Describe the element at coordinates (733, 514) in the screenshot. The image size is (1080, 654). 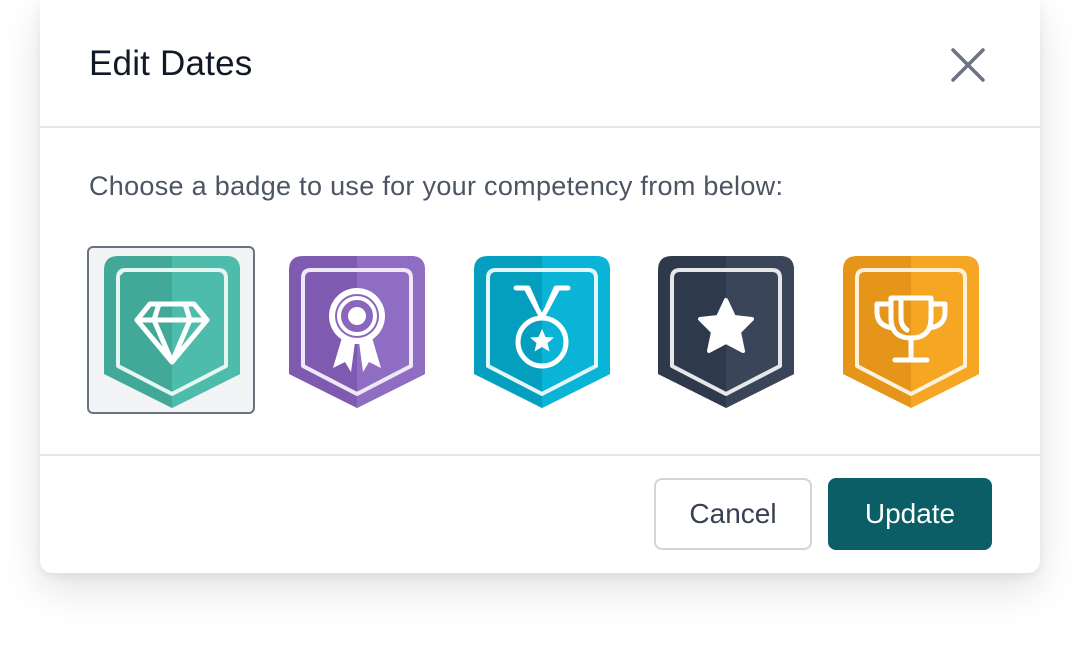
I see `cancel-button: Cancel` at that location.